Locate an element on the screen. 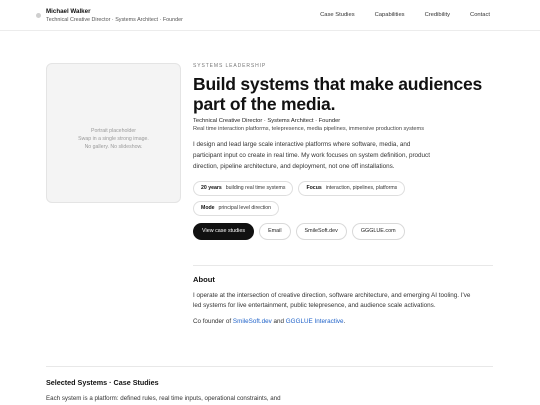 The image size is (540, 405). about-title: About is located at coordinates (204, 279).